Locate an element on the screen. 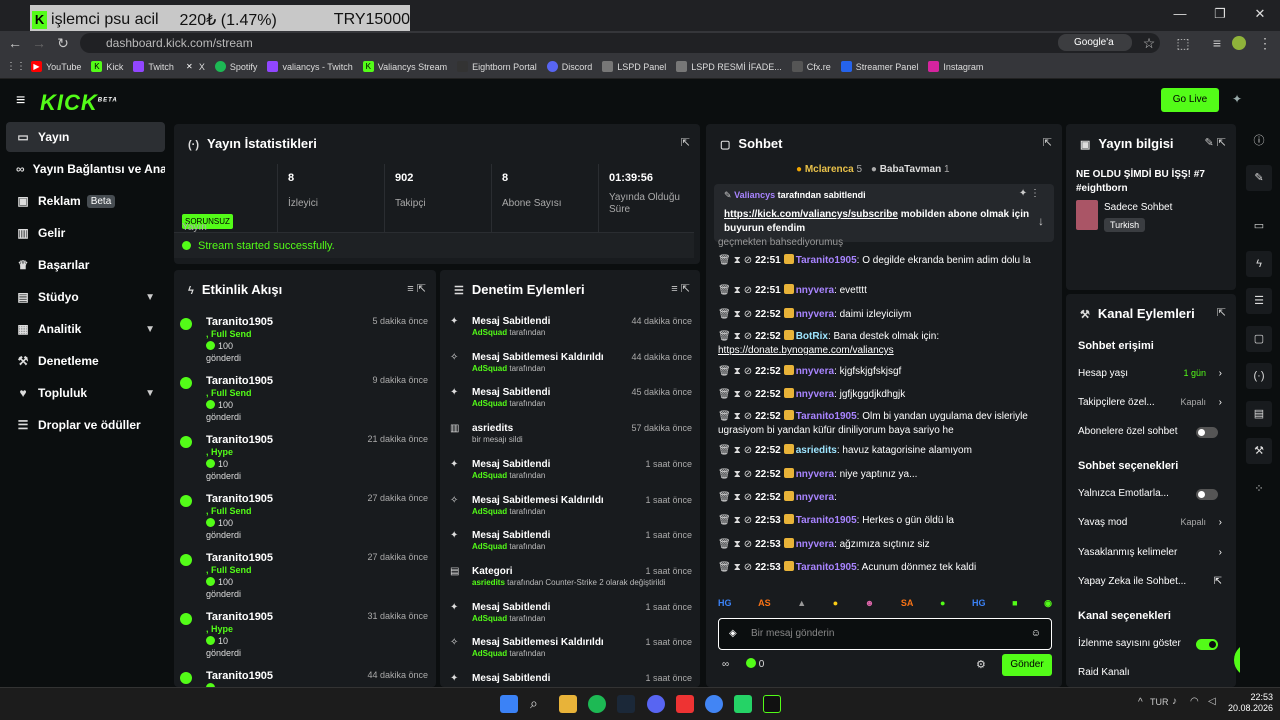 The image size is (1280, 720). banned-words-setting: Yasaklanmış kelimeler › is located at coordinates (1150, 552).